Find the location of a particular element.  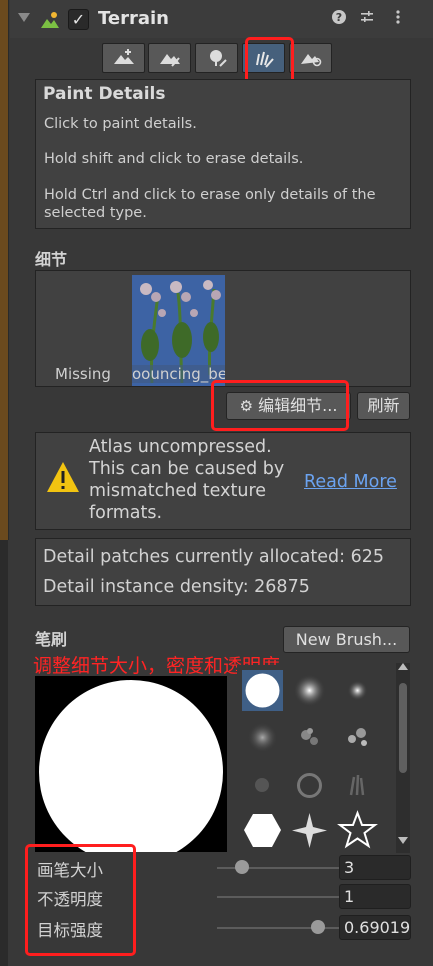

details-list: Missing oouncing_be is located at coordinates (223, 328).